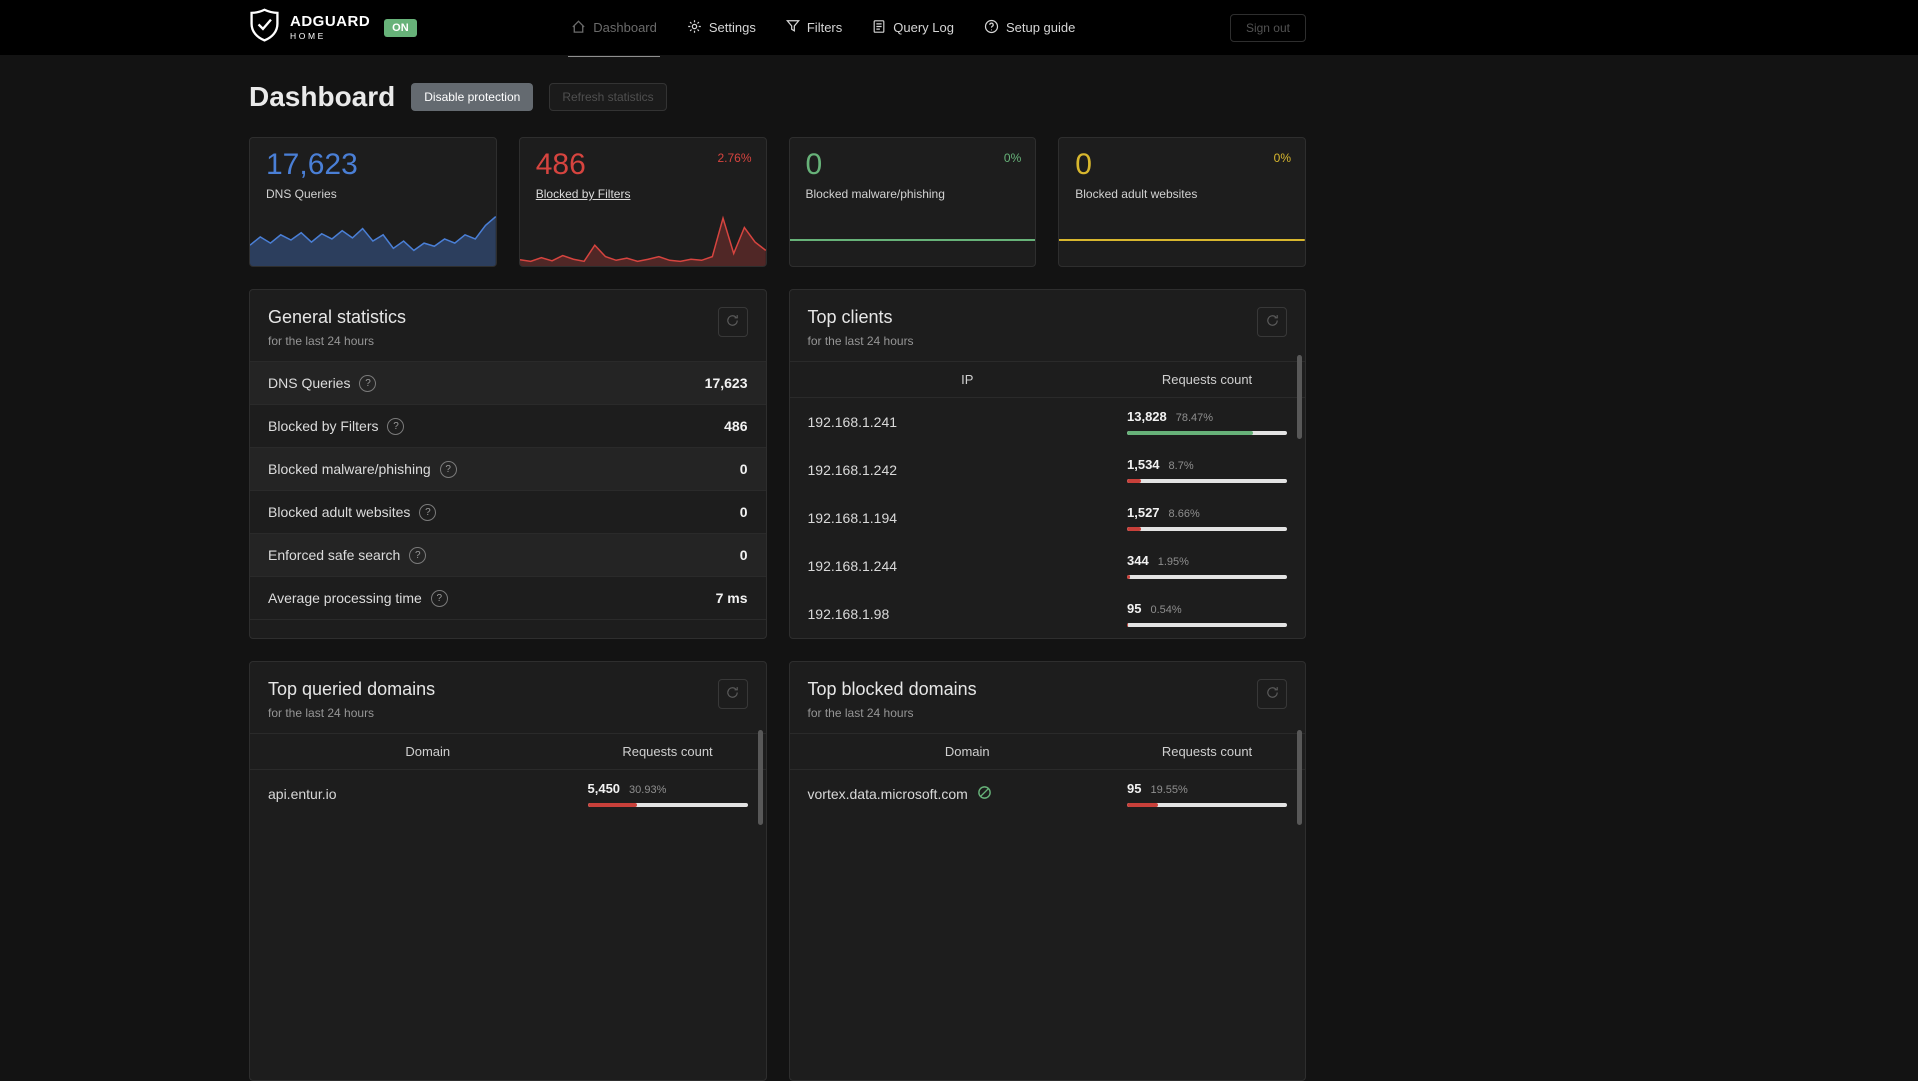 The image size is (1918, 1081). I want to click on stat-card-dns-queries: 17,623 DNS Queries, so click(373, 202).